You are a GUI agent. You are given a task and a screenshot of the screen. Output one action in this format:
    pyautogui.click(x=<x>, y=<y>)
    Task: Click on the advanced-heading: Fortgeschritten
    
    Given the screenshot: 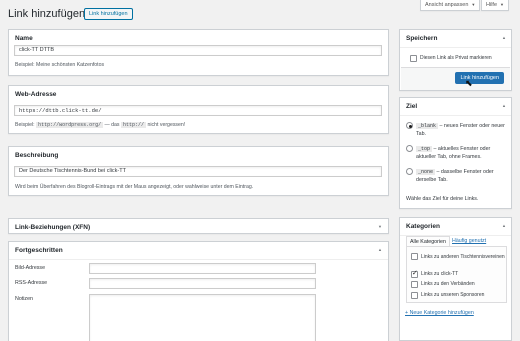 What is the action you would take?
    pyautogui.click(x=198, y=251)
    